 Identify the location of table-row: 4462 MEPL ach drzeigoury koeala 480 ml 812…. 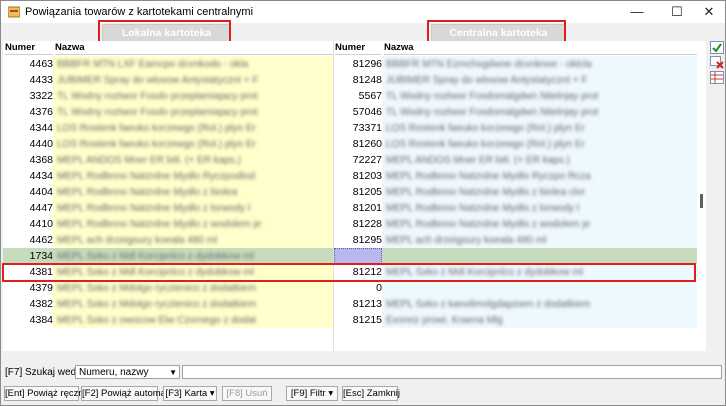
(350, 240).